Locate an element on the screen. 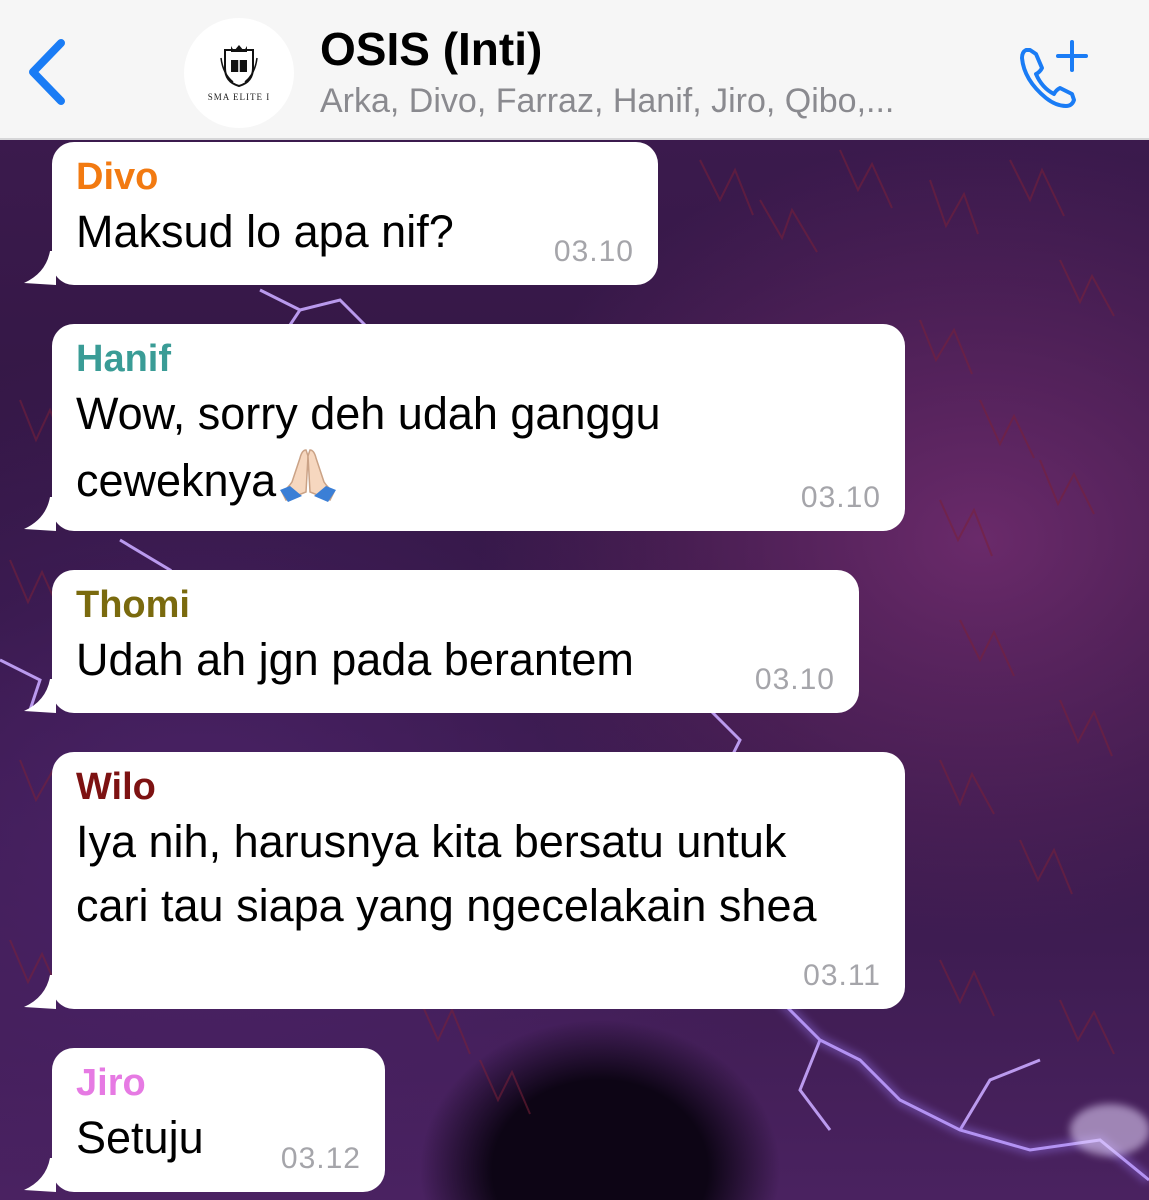  back-button is located at coordinates (47, 72).